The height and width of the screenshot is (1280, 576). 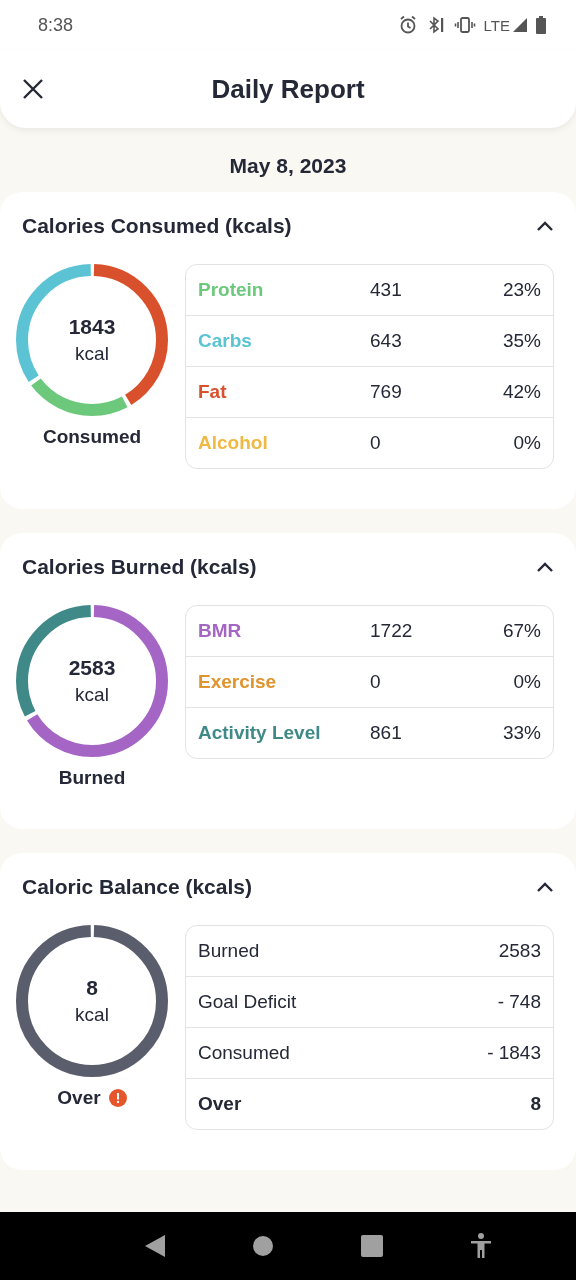 I want to click on nutrient-label: Alcohol, so click(x=233, y=443).